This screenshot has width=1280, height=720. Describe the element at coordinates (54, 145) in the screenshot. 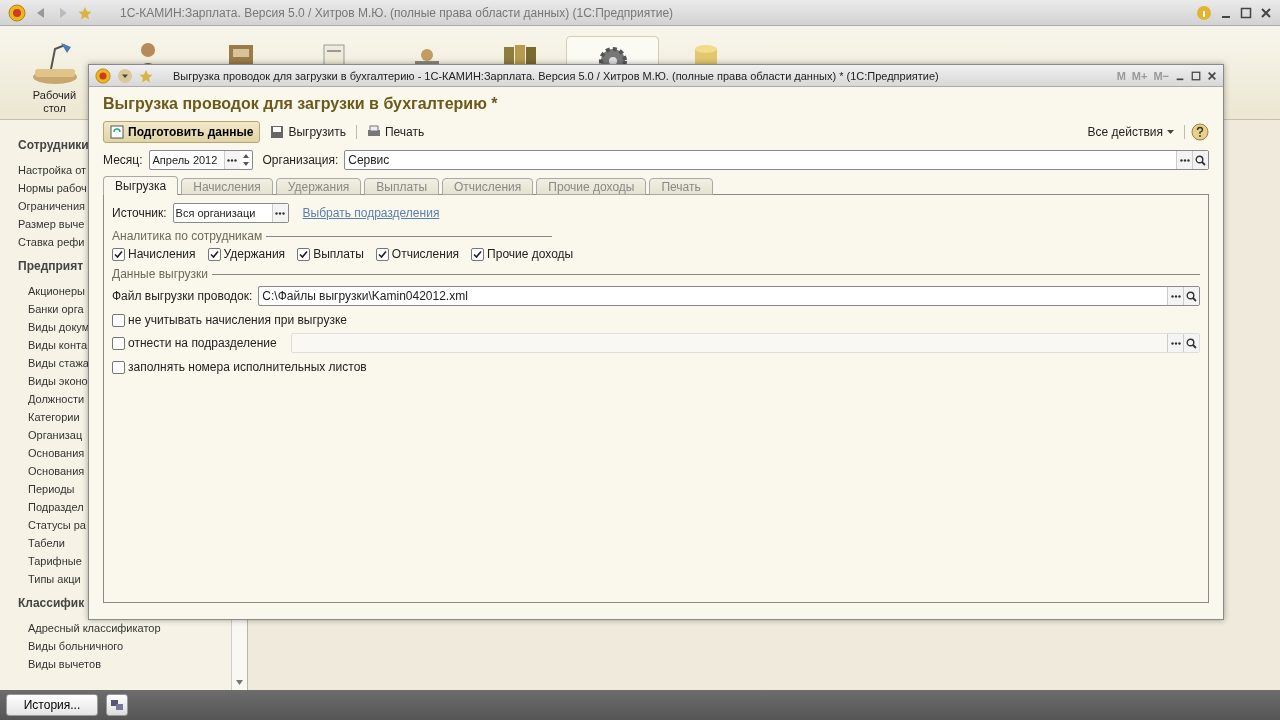

I see `sidebar-group-title: Сотрудники` at that location.